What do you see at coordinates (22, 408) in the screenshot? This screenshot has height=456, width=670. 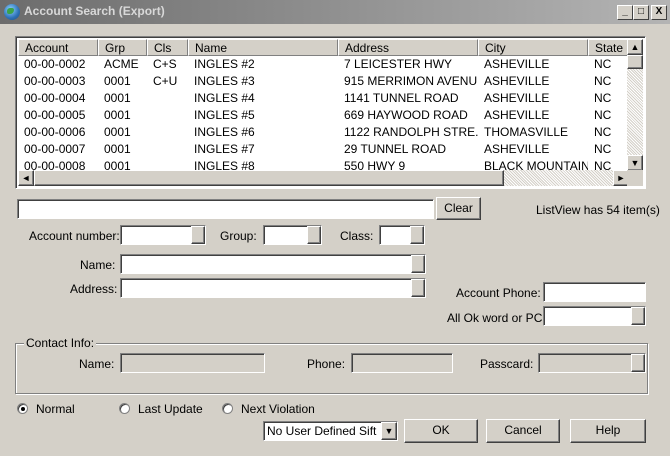 I see `normal-radio` at bounding box center [22, 408].